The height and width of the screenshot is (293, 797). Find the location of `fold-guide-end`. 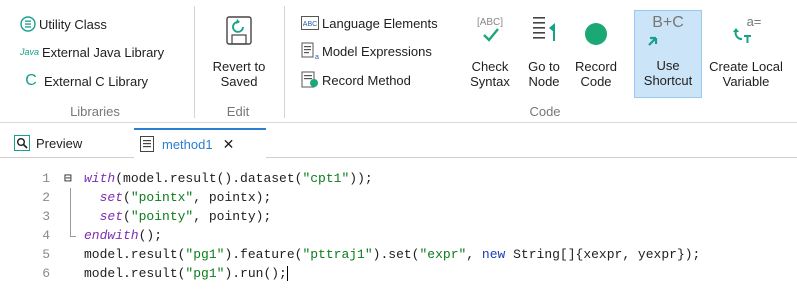

fold-guide-end is located at coordinates (73, 236).